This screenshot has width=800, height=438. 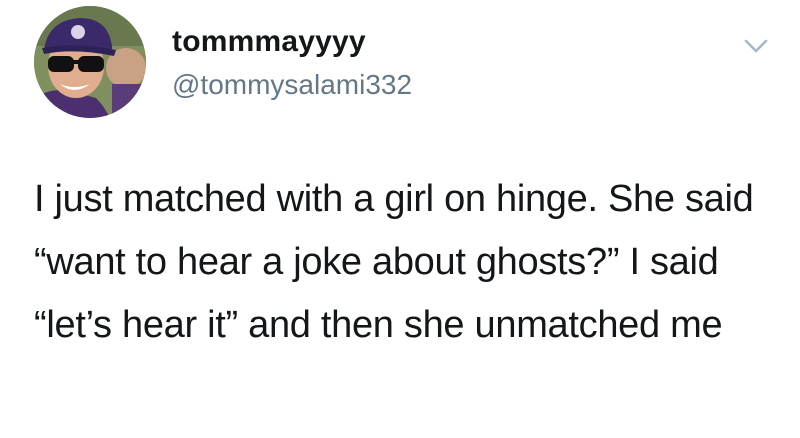 What do you see at coordinates (756, 46) in the screenshot?
I see `chevron-down-icon` at bounding box center [756, 46].